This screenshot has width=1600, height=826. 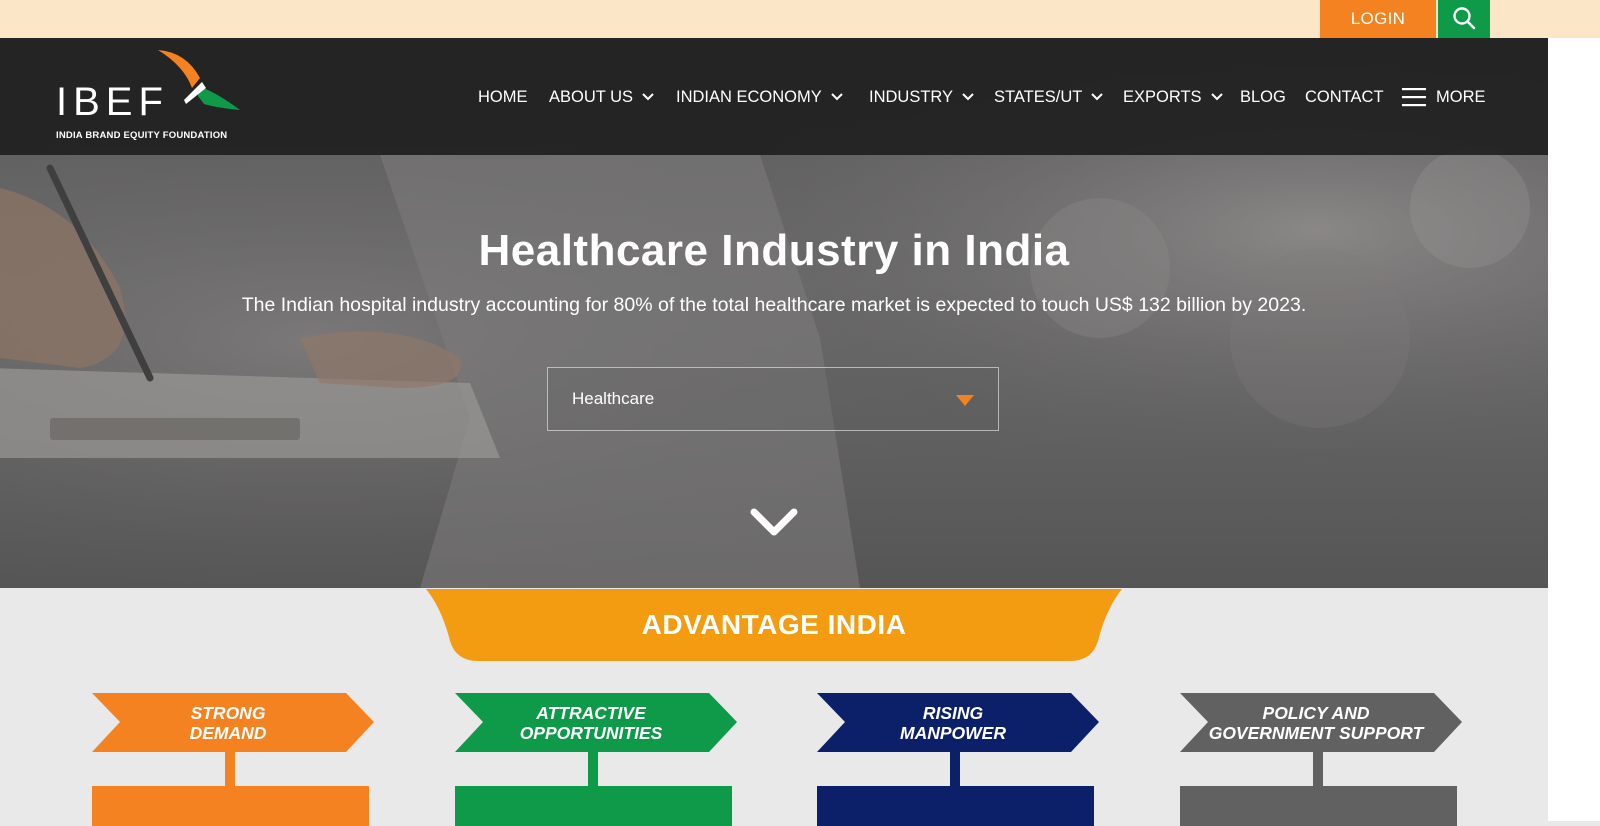 What do you see at coordinates (142, 135) in the screenshot?
I see `logo-tagline: INDIA BRAND EQUITY FOUNDATION` at bounding box center [142, 135].